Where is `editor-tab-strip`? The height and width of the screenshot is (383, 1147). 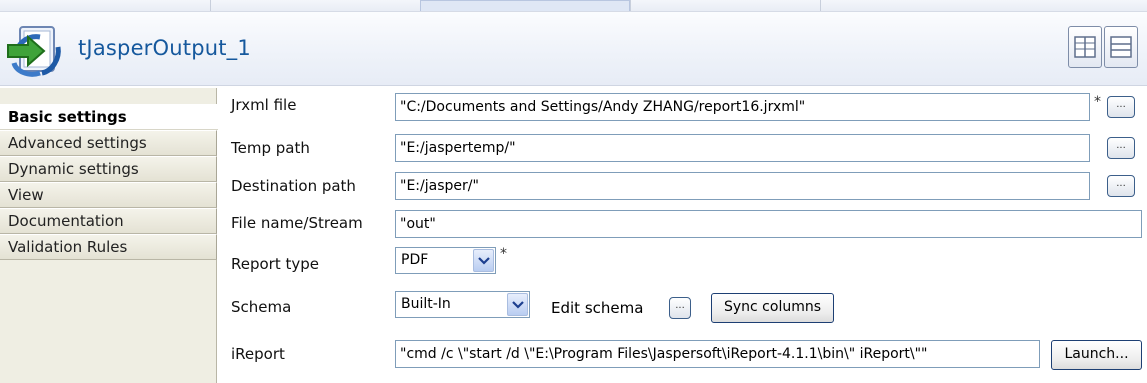
editor-tab-strip is located at coordinates (573, 6).